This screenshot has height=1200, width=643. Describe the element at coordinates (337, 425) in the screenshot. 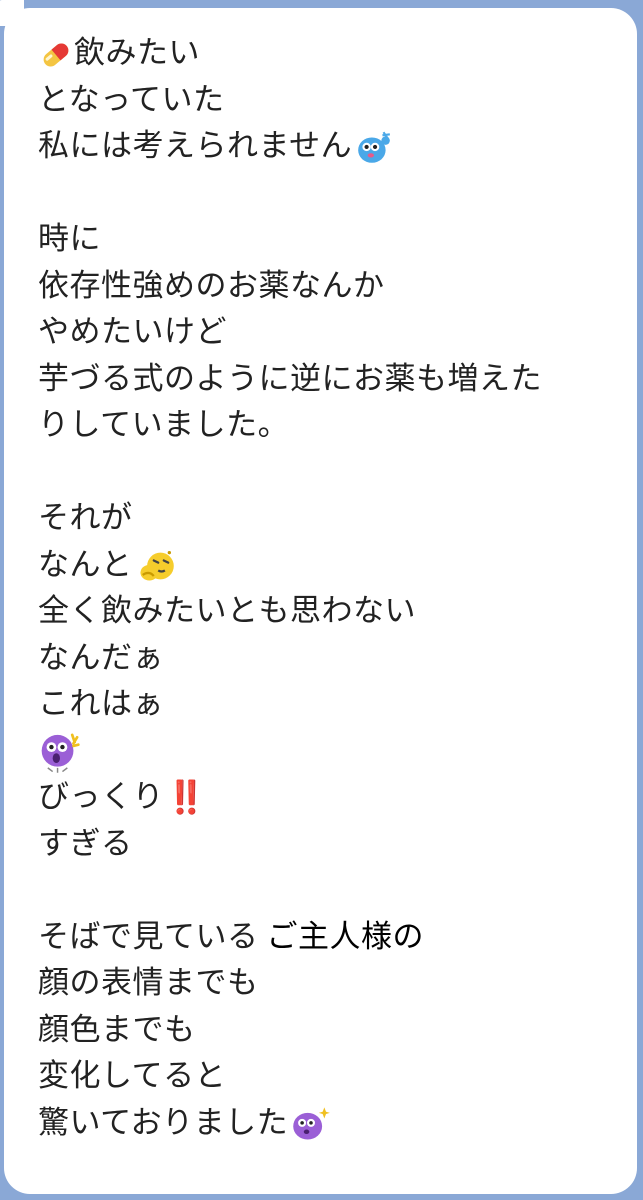

I see `message-line: りしていました。` at that location.